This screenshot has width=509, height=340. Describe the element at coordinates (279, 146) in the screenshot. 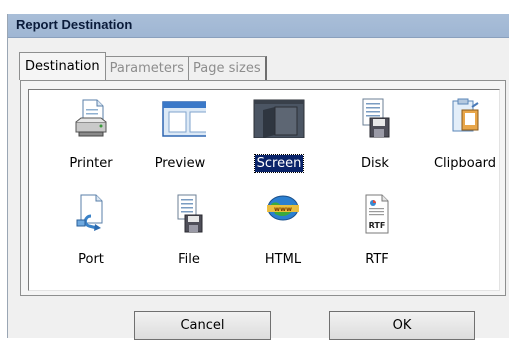

I see `destination-screen: Screen` at that location.